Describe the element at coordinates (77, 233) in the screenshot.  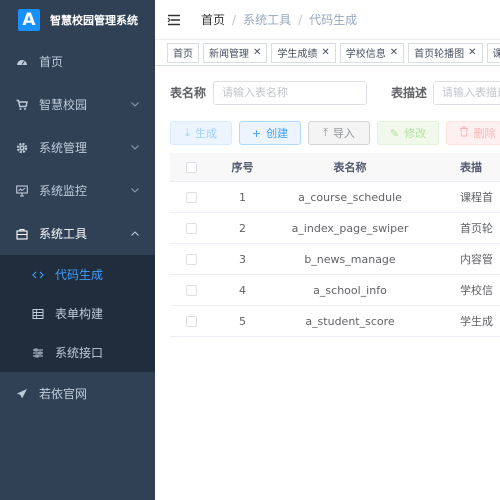
I see `sidebar-item-system-tools: 系统工具` at that location.